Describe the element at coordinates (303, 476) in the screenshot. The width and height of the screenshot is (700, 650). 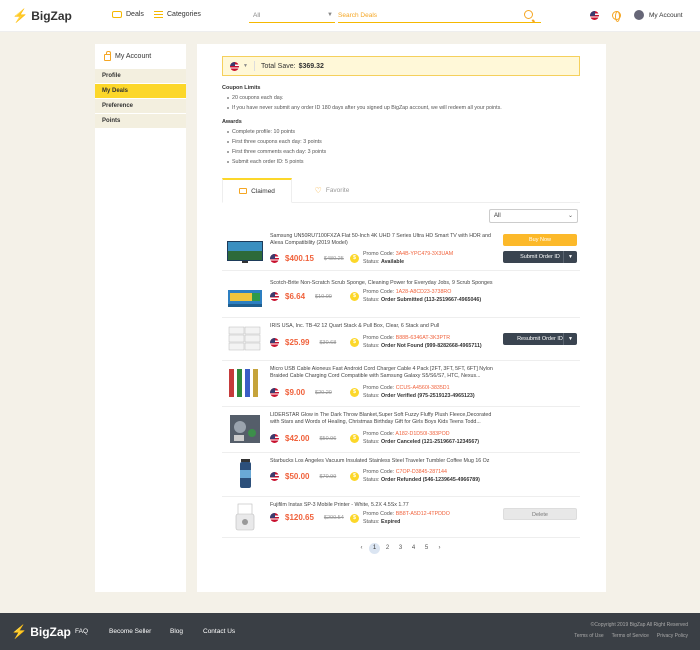
I see `price-row: $50.00 $70.99` at that location.